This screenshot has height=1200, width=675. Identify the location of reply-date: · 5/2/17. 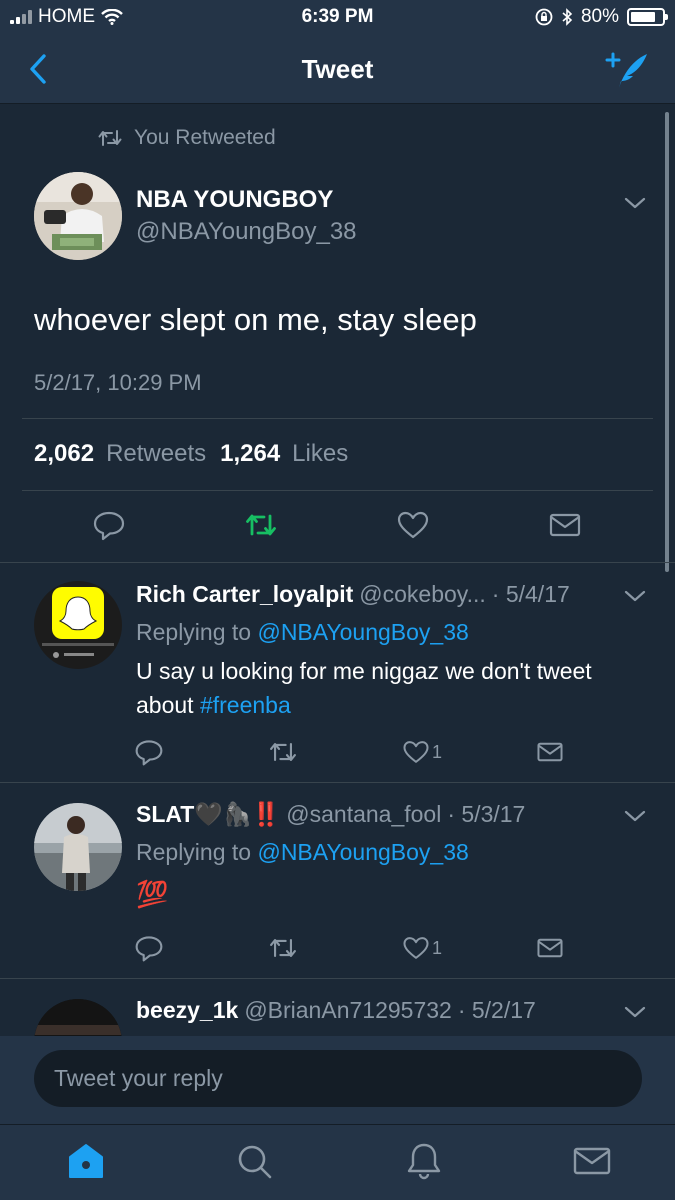
(496, 1010).